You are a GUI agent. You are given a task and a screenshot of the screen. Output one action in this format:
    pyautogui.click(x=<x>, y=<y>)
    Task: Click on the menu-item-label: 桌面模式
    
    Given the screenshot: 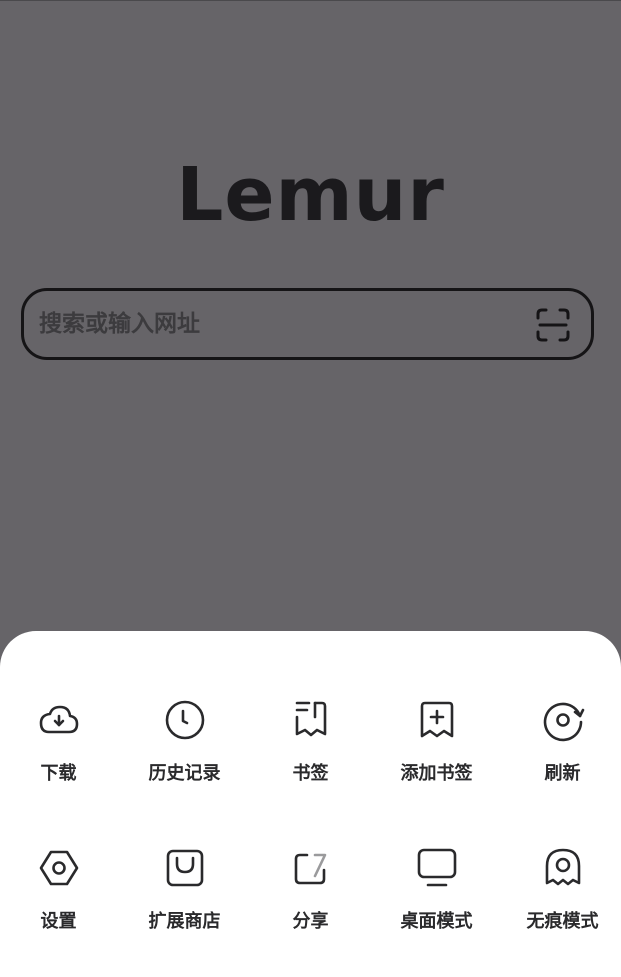 What is the action you would take?
    pyautogui.click(x=436, y=921)
    